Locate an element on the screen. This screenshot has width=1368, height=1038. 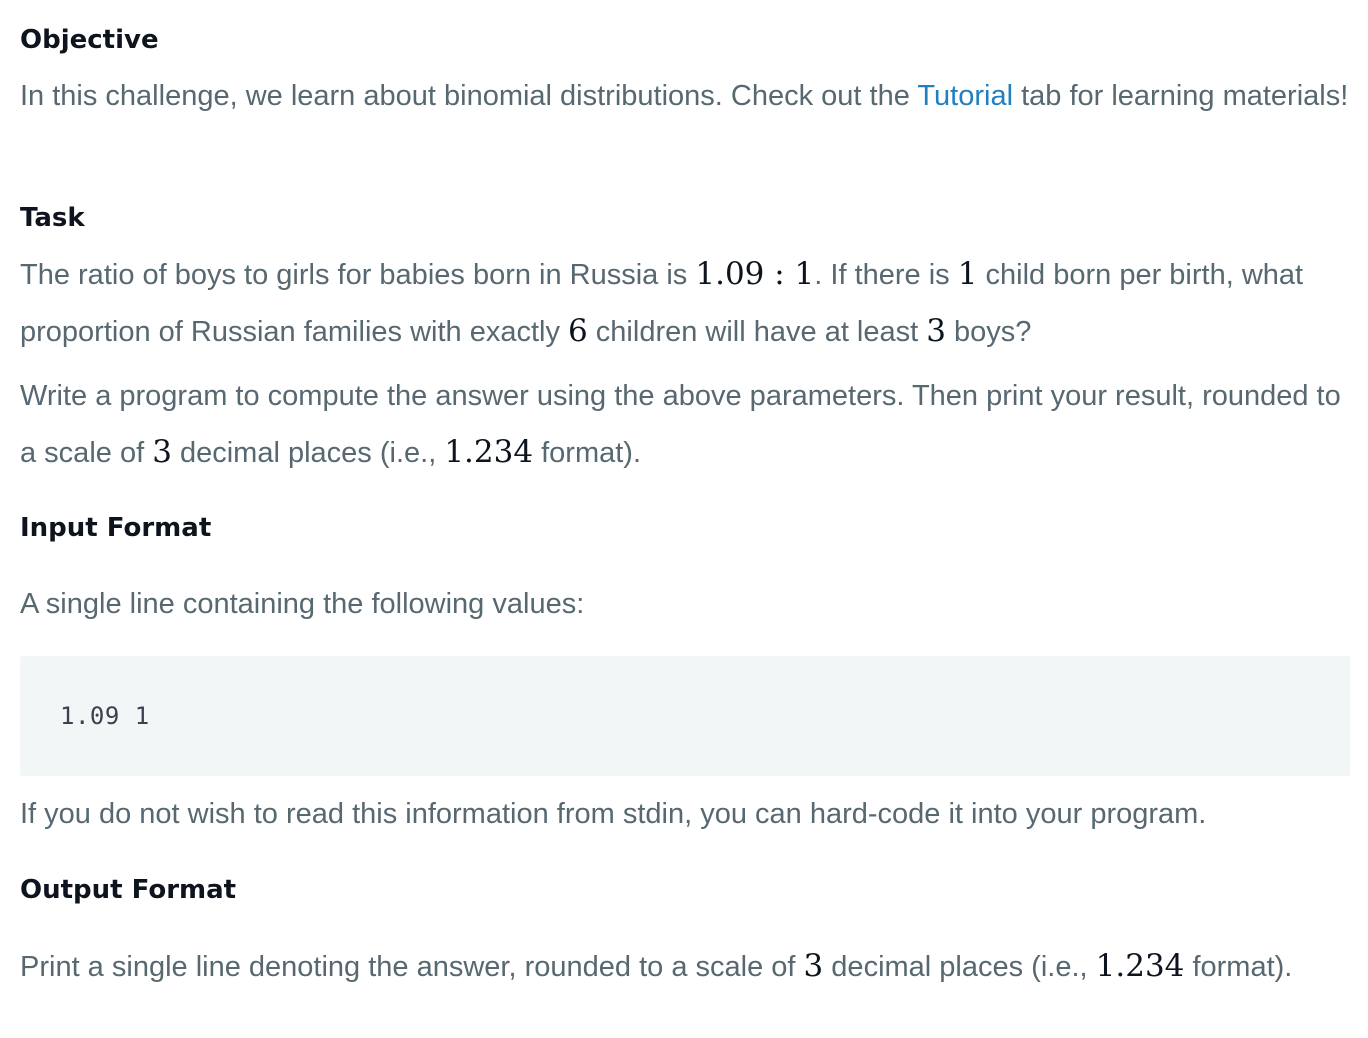
output-format-example-math: 1.234 is located at coordinates (1140, 966).